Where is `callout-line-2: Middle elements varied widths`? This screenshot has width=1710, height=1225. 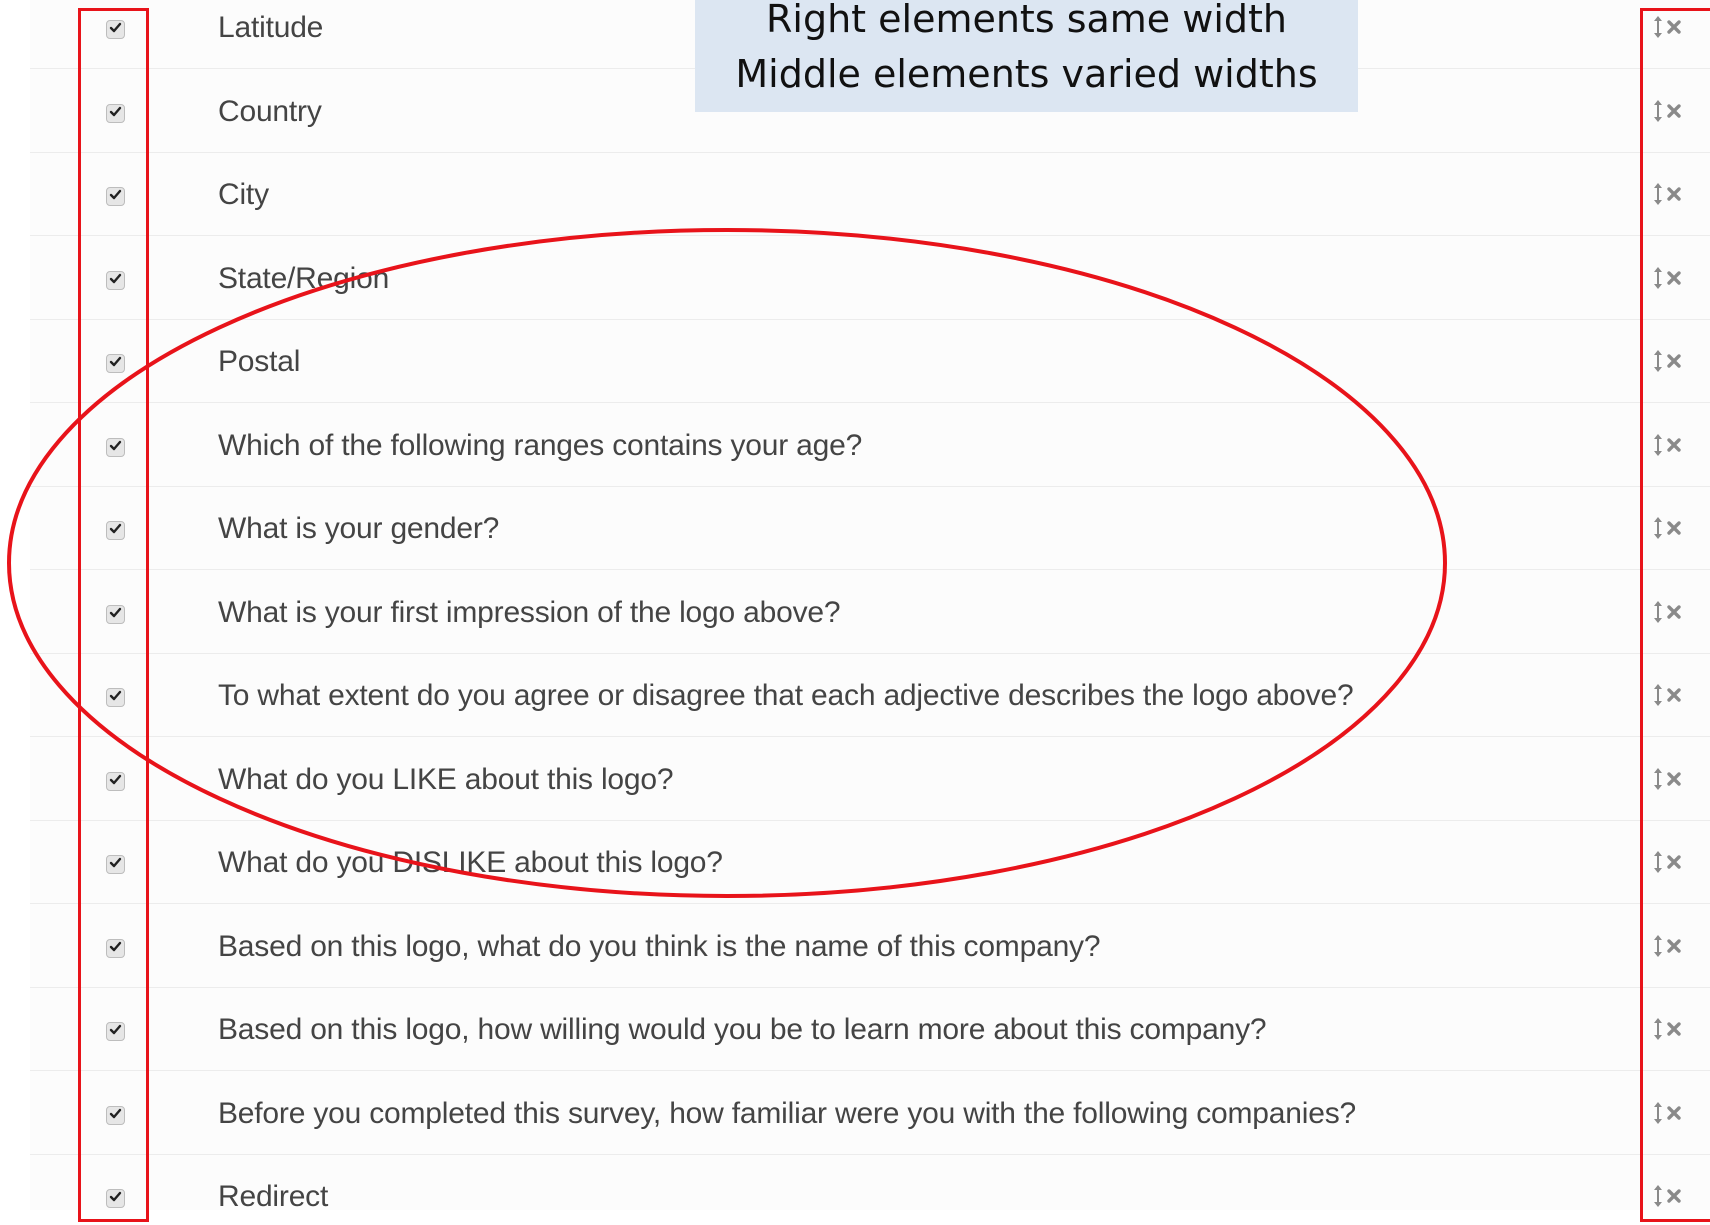
callout-line-2: Middle elements varied widths is located at coordinates (1026, 74).